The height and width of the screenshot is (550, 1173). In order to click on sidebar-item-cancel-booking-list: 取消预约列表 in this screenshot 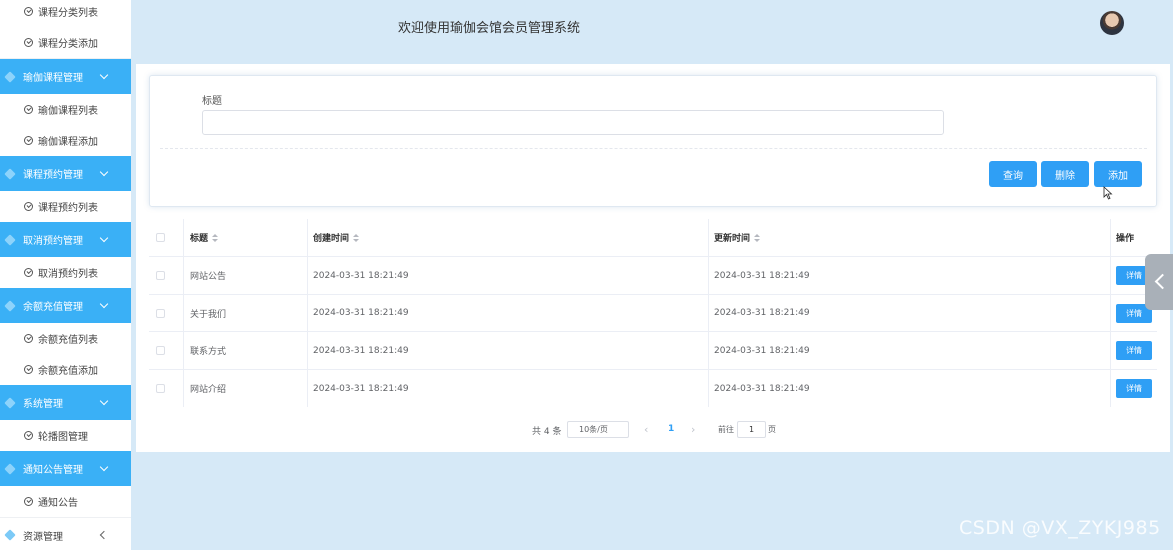, I will do `click(65, 273)`.